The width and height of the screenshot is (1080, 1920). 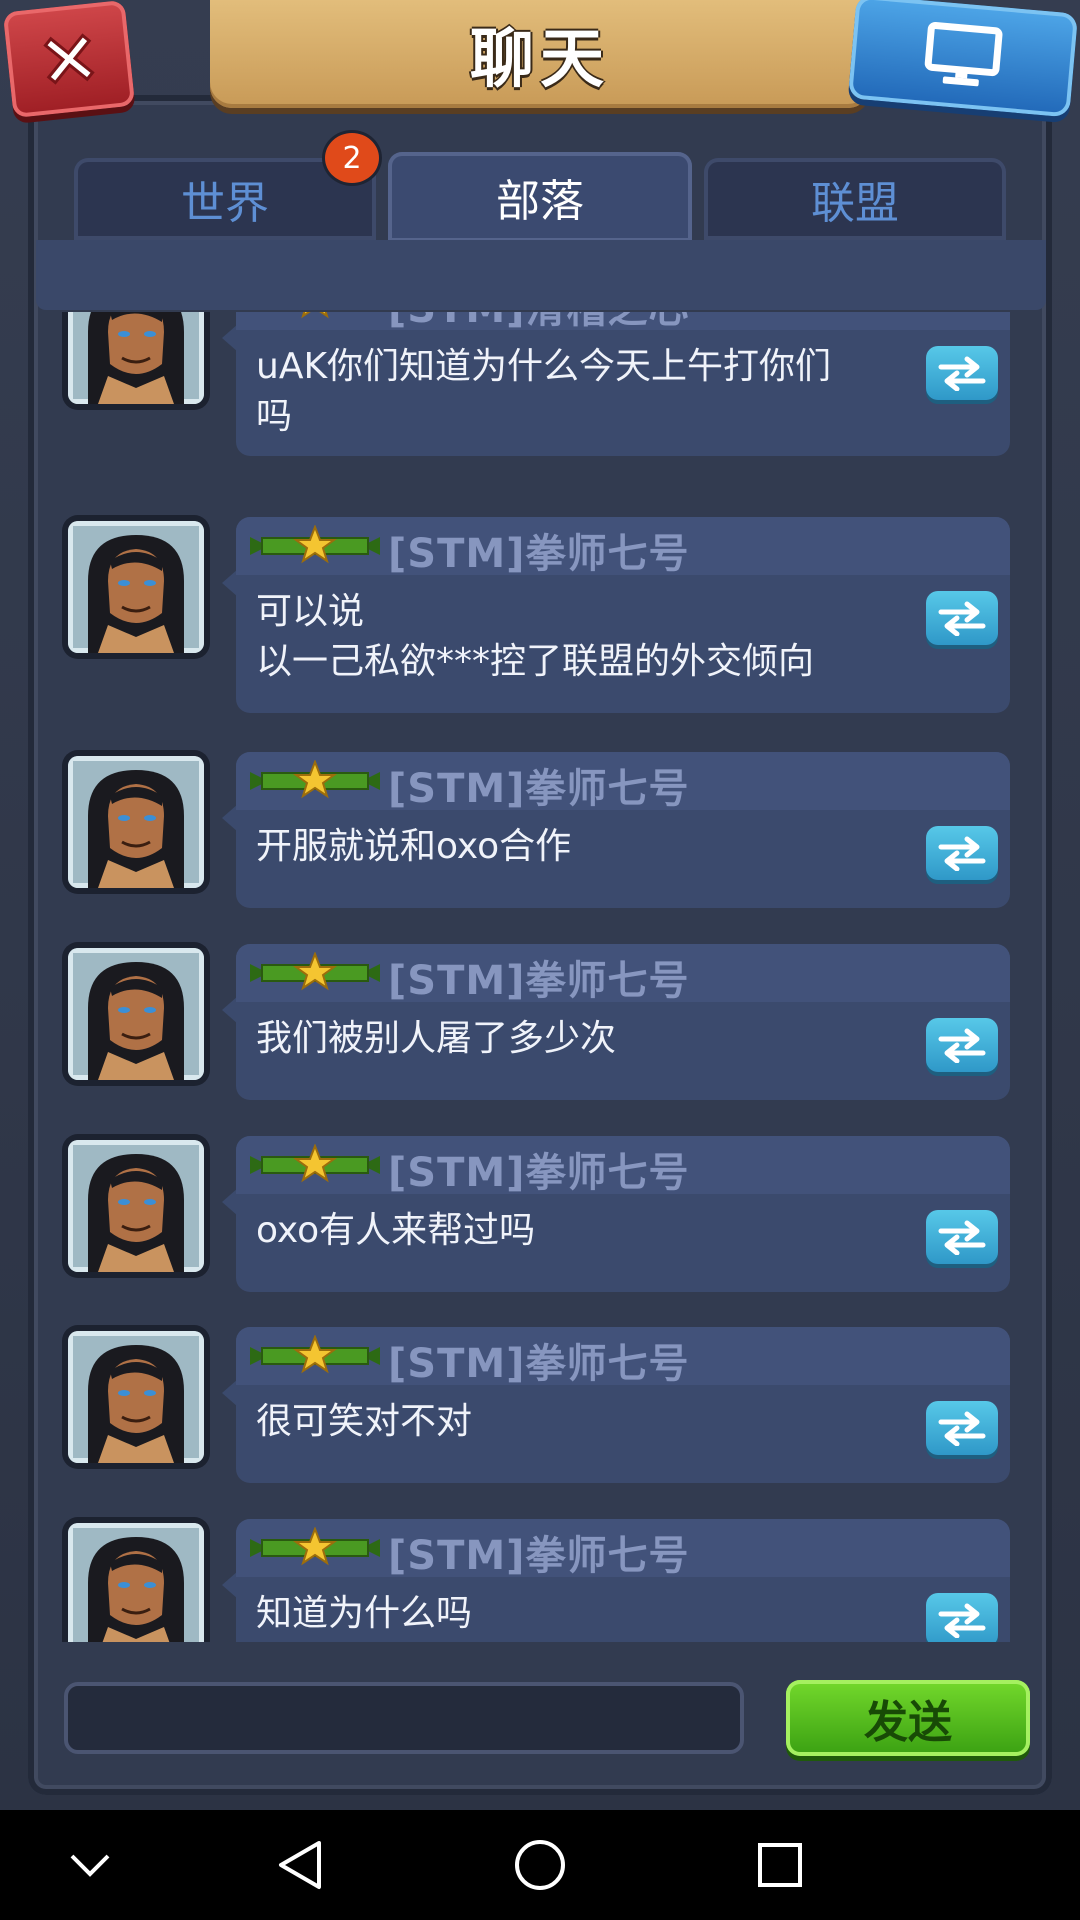 What do you see at coordinates (540, 201) in the screenshot?
I see `tab-tribe-label: 部落` at bounding box center [540, 201].